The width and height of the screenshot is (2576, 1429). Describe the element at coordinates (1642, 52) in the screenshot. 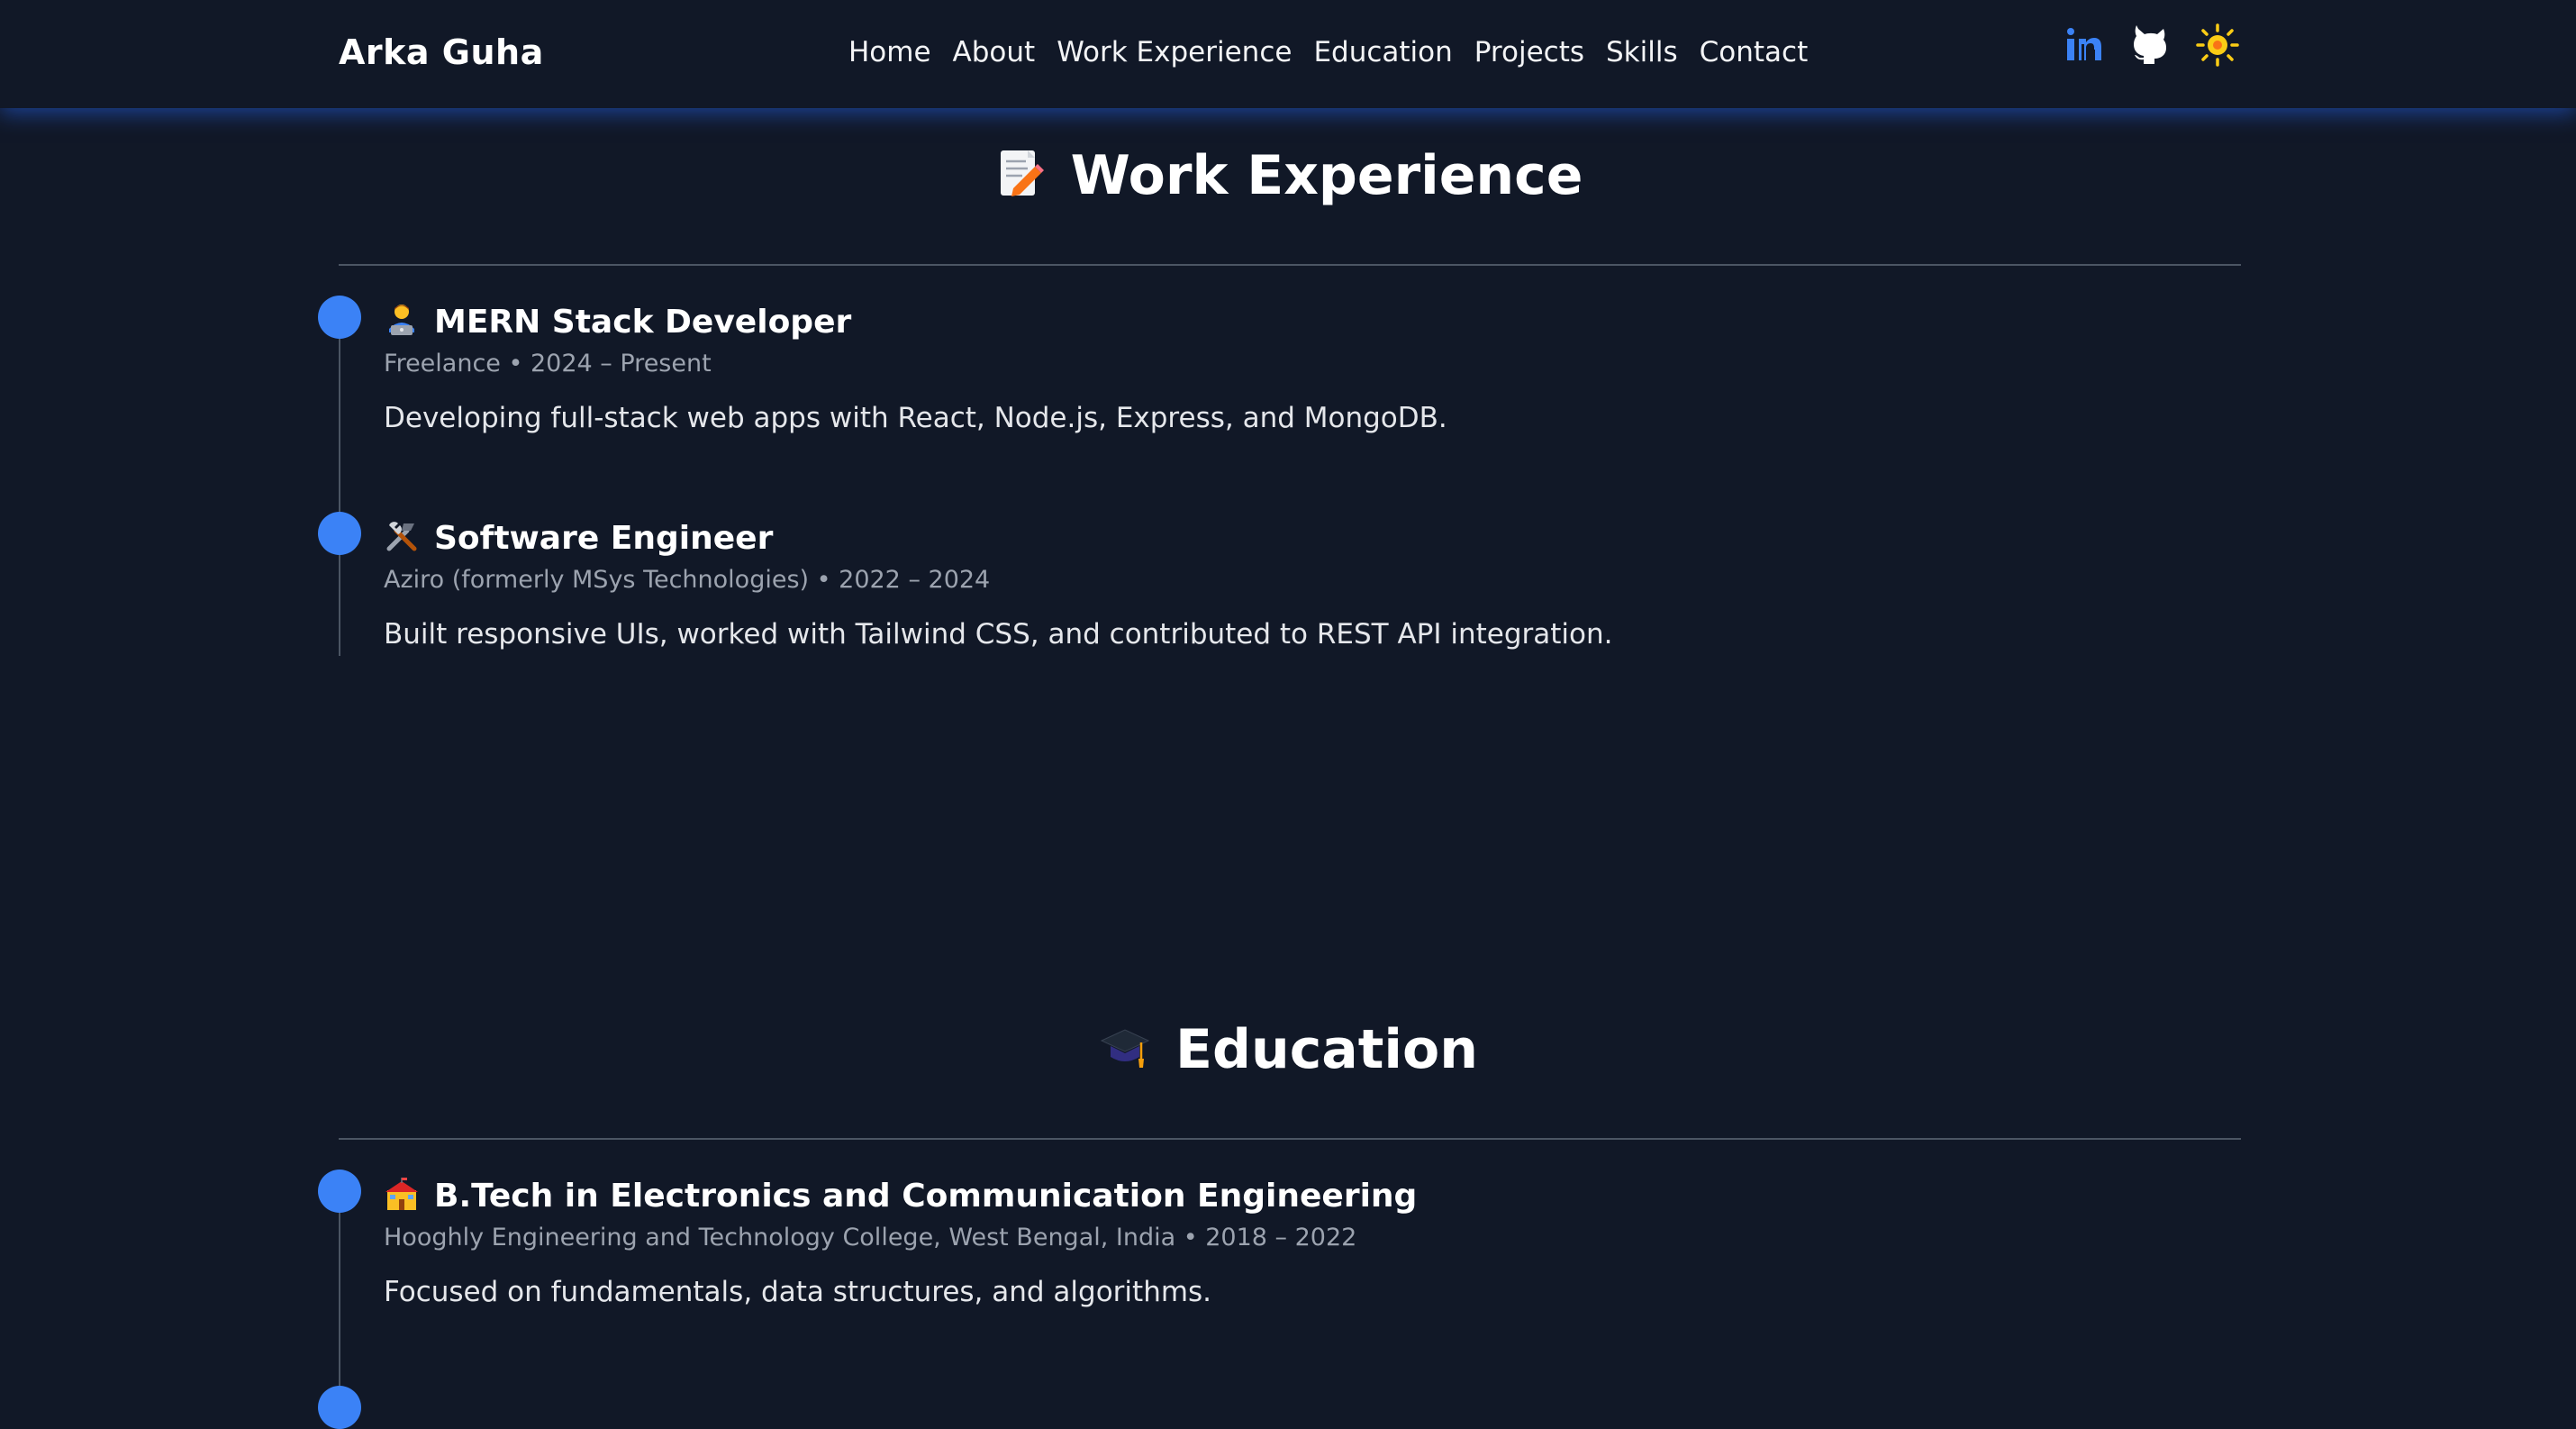

I see `nav-link-skills: Skills` at that location.